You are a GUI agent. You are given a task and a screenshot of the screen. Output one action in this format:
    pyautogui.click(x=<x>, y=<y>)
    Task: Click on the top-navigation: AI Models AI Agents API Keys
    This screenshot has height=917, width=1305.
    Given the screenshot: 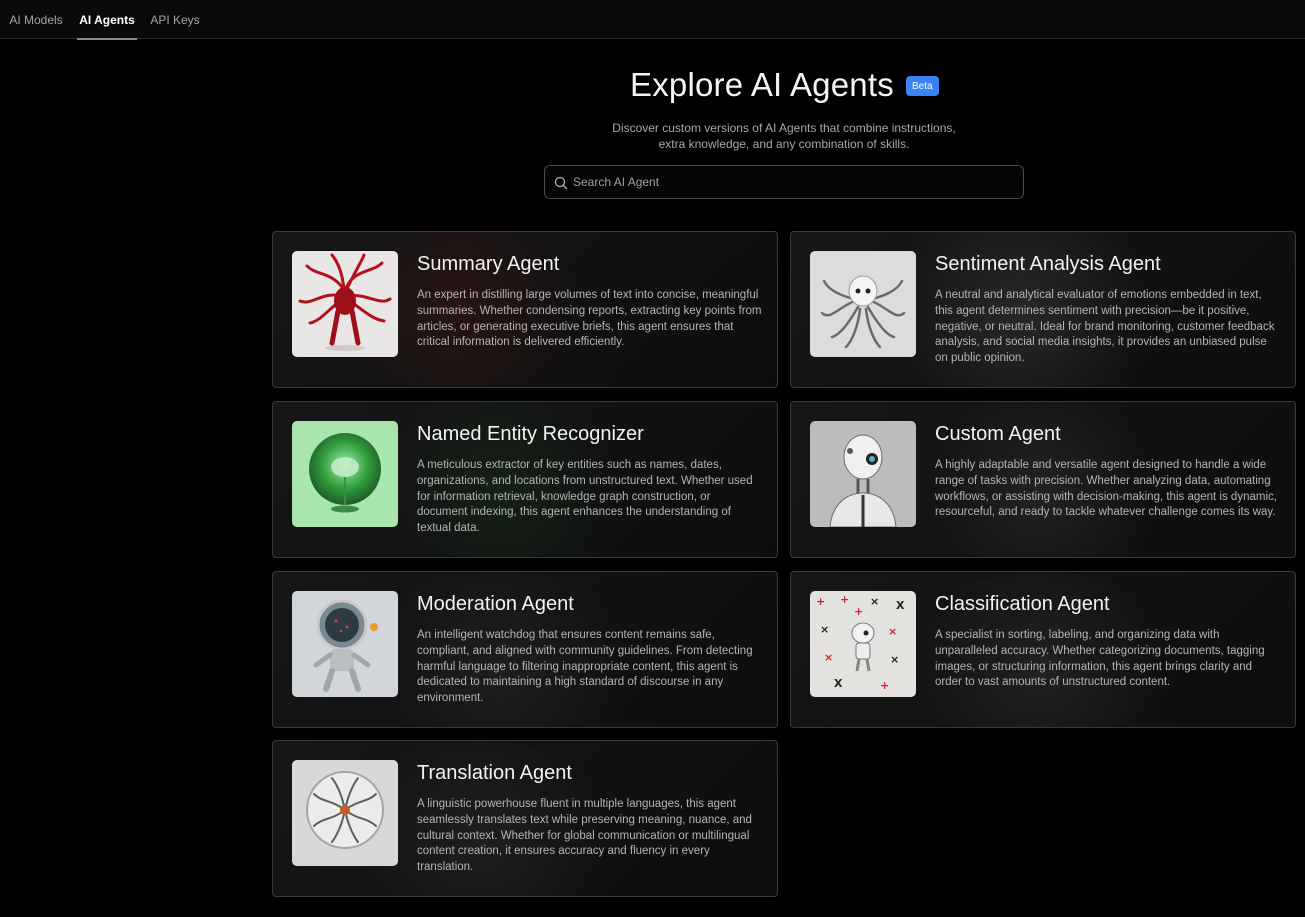 What is the action you would take?
    pyautogui.click(x=652, y=20)
    